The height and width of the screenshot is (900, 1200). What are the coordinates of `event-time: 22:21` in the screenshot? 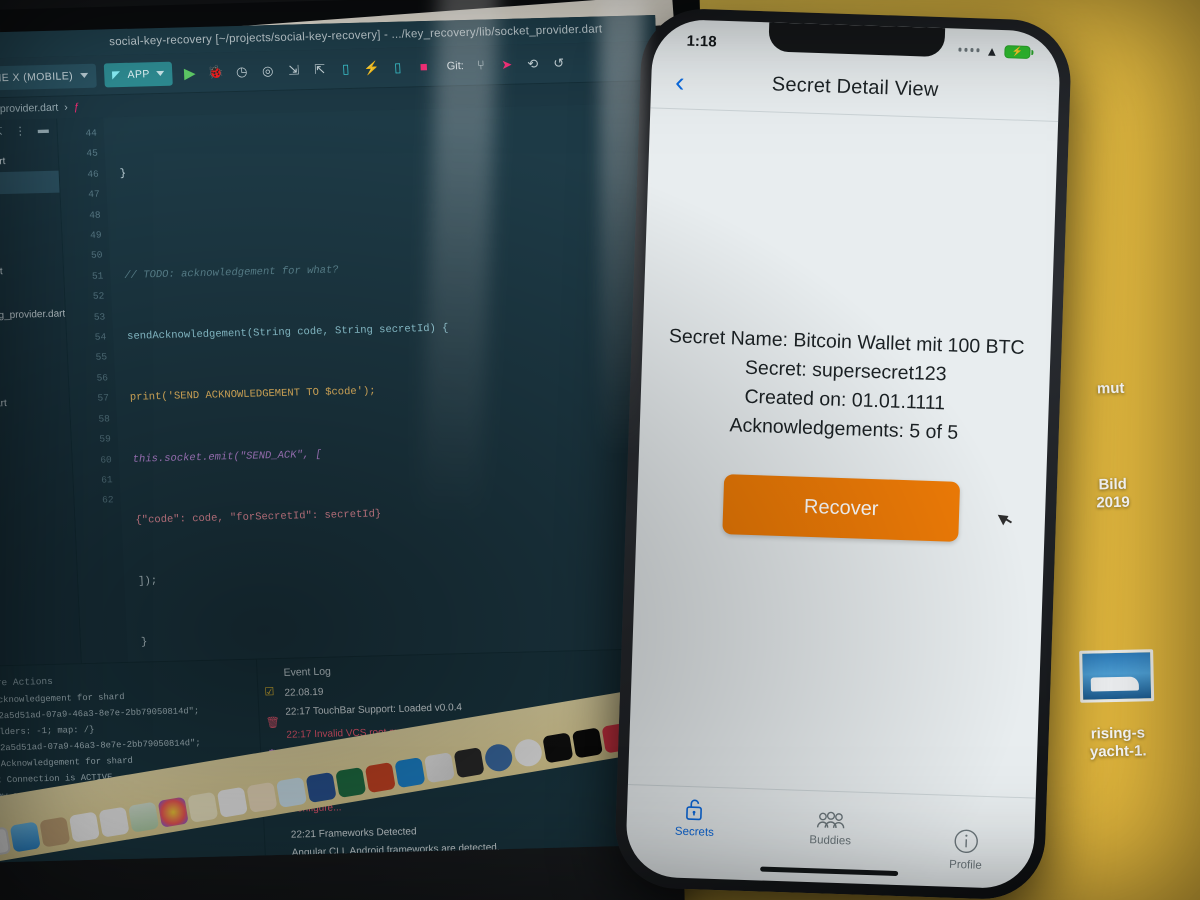 It's located at (303, 834).